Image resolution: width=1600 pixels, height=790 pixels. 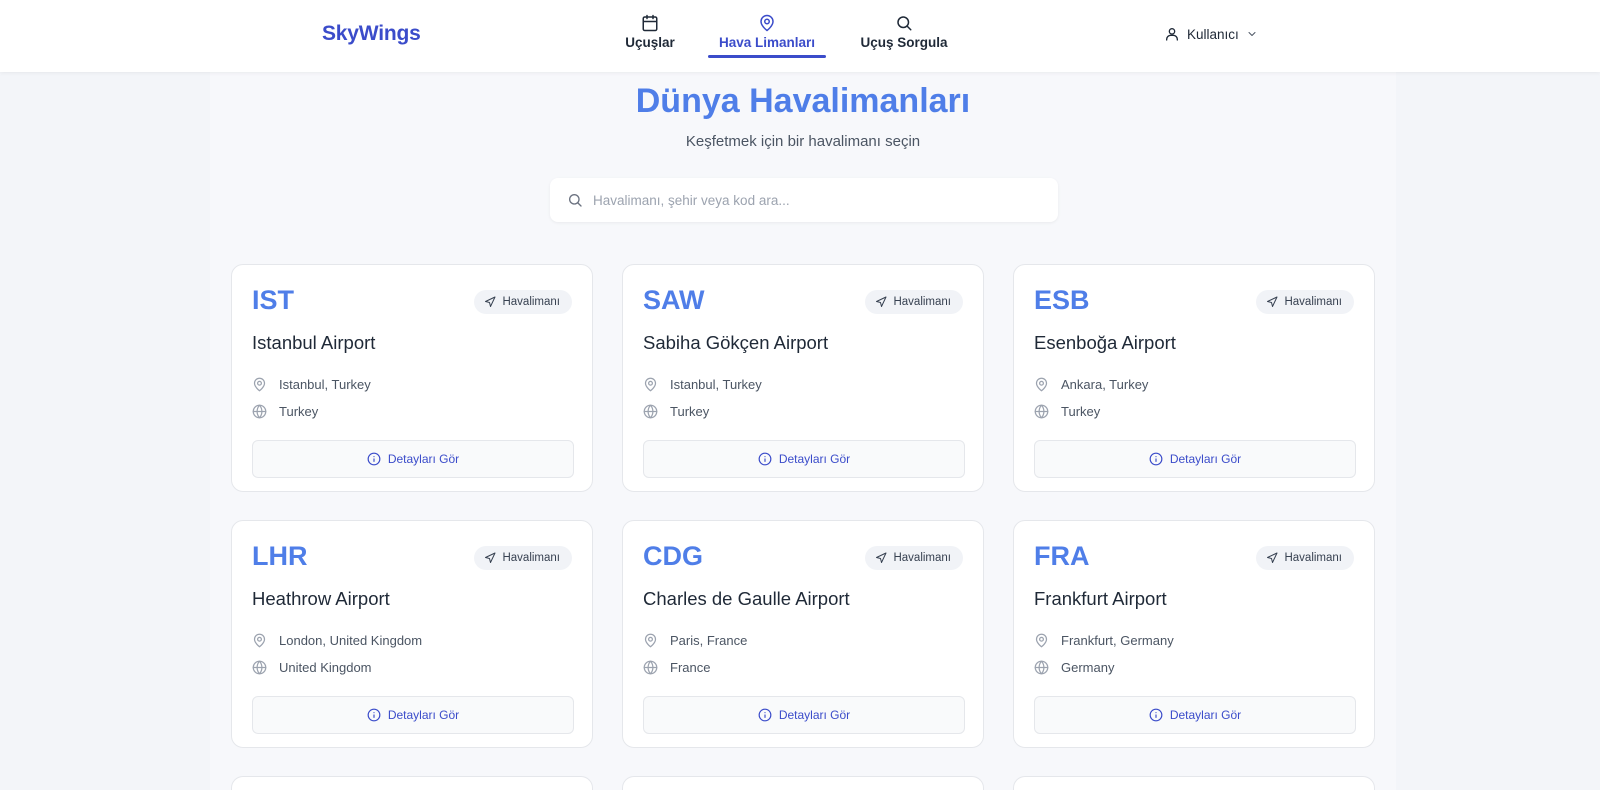 I want to click on airport-country: France, so click(x=690, y=667).